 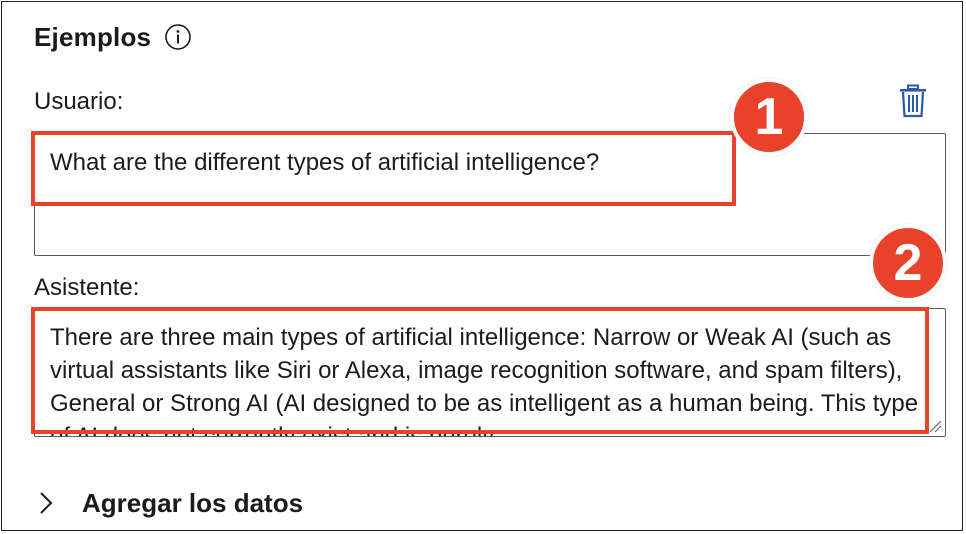 What do you see at coordinates (79, 101) in the screenshot?
I see `user-label: Usuario:` at bounding box center [79, 101].